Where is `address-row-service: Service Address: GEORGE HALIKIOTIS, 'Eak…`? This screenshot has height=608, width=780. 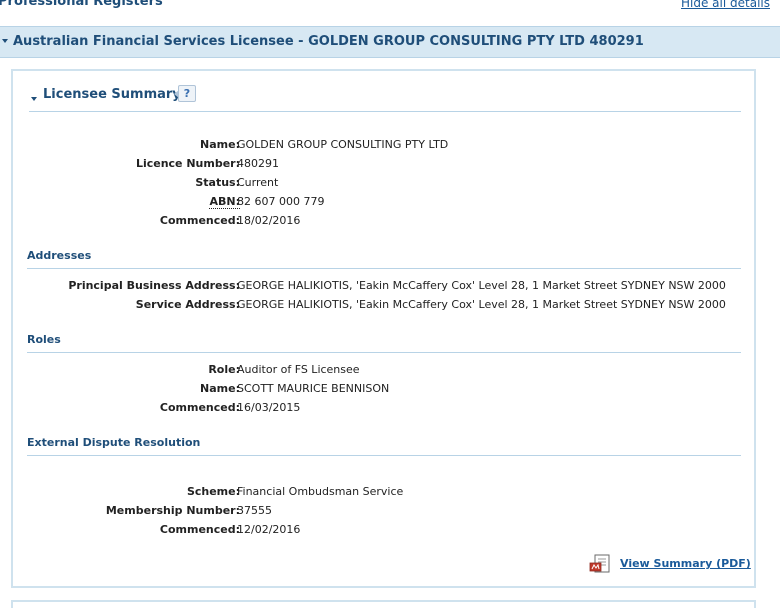 address-row-service: Service Address: GEORGE HALIKIOTIS, 'Eak… is located at coordinates (383, 306).